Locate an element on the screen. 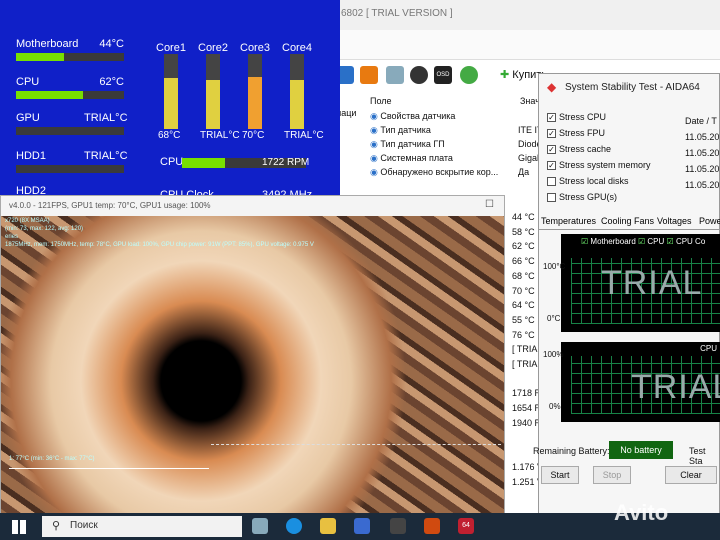 The image size is (720, 540). temp-graph-label: 1: 77°C (min: 36°C - max: 77°C) is located at coordinates (52, 459).